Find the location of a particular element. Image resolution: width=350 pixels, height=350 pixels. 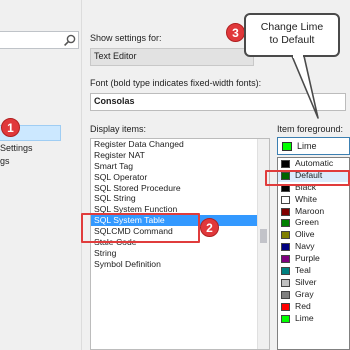

panel-divider is located at coordinates (81, 175).